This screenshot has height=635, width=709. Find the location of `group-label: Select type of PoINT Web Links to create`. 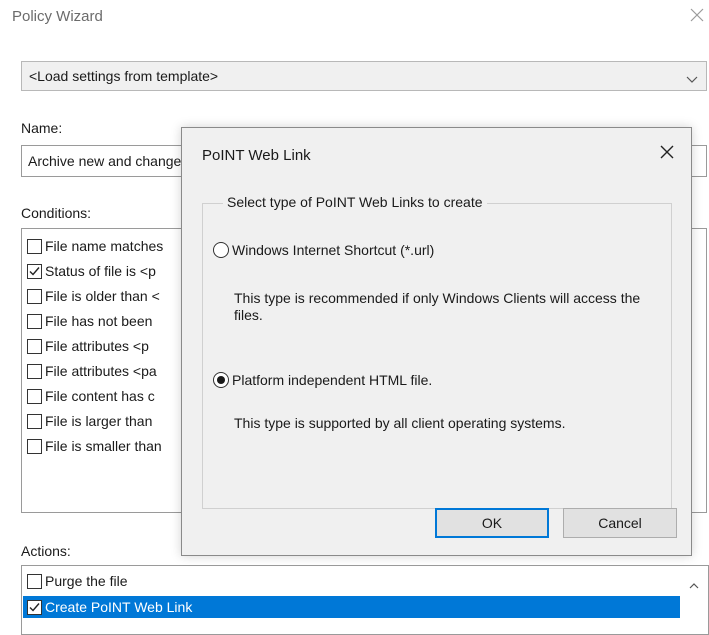

group-label: Select type of PoINT Web Links to create is located at coordinates (355, 202).